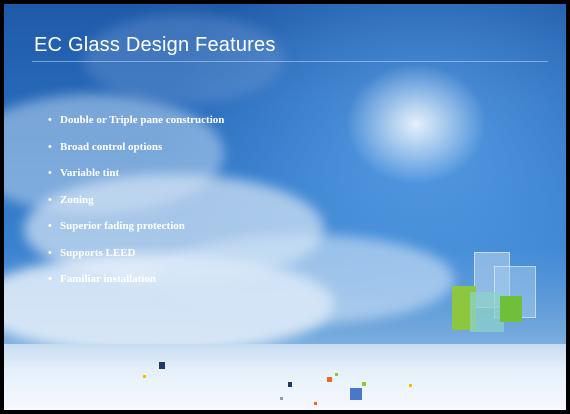  What do you see at coordinates (136, 232) in the screenshot?
I see `bullet-item: Superior fading protection` at bounding box center [136, 232].